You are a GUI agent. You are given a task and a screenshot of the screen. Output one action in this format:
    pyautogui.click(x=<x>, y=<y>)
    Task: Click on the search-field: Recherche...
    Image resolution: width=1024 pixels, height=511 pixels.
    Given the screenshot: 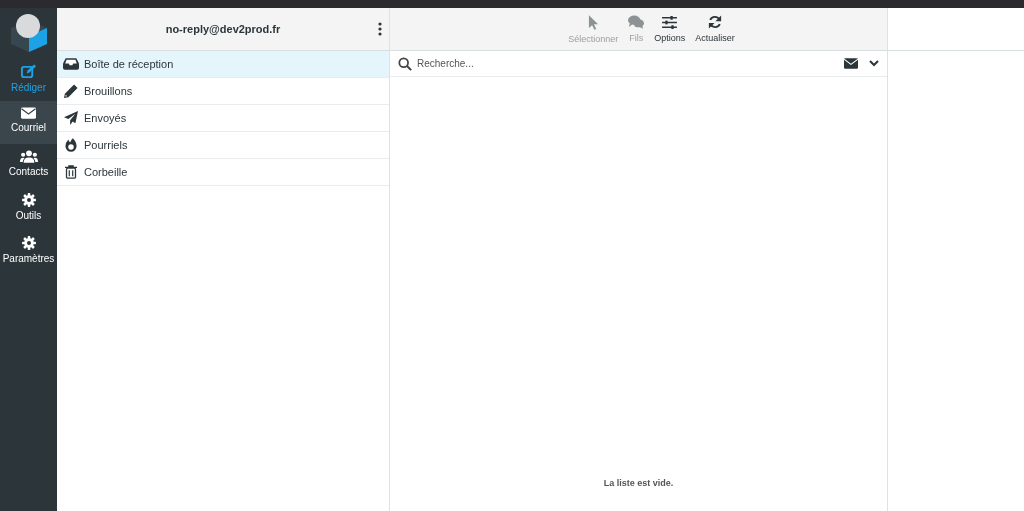 What is the action you would take?
    pyautogui.click(x=628, y=63)
    